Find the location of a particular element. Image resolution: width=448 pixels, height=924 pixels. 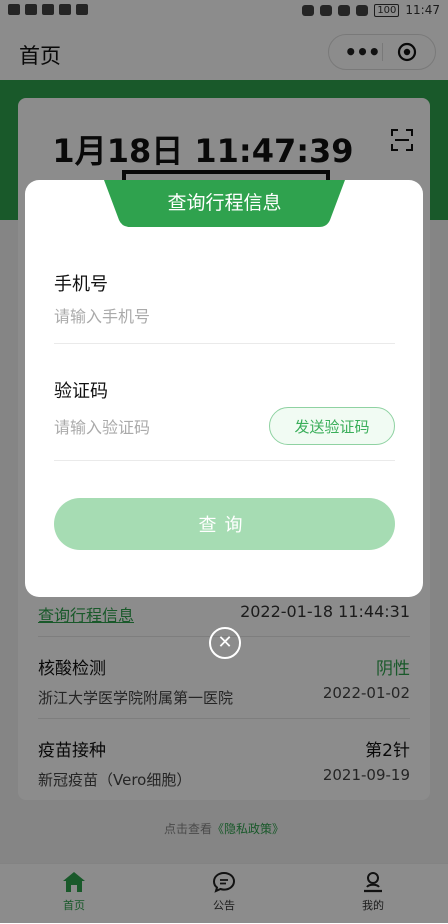

phone-underline is located at coordinates (224, 343).